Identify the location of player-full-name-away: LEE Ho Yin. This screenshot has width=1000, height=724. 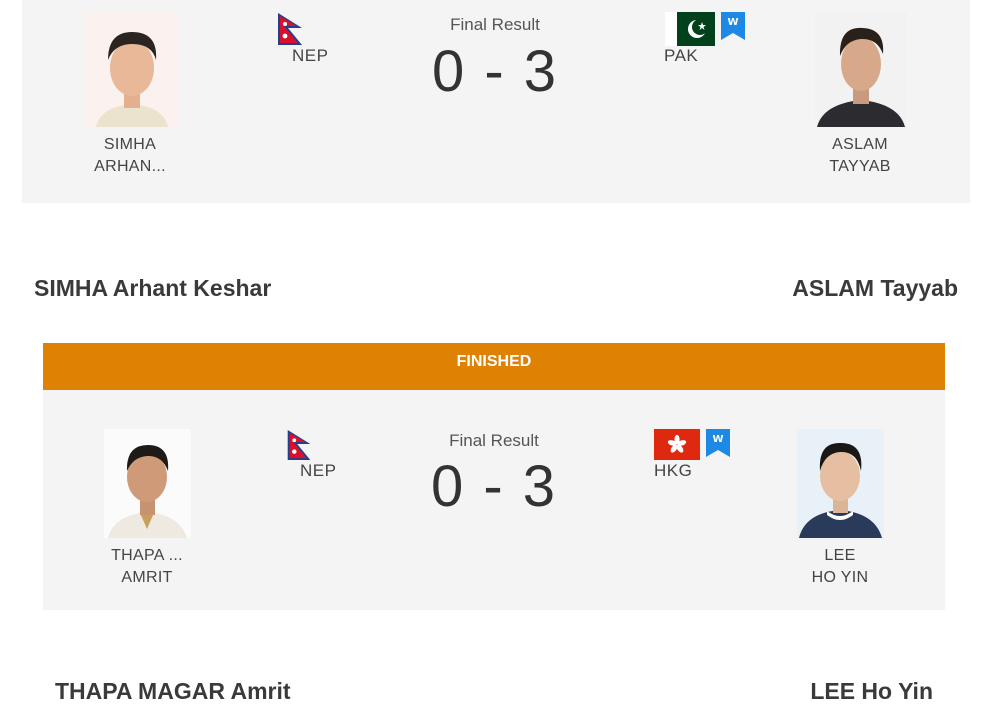
(871, 691).